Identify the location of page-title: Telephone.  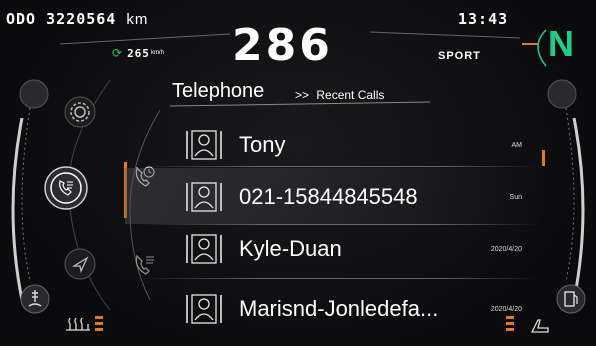
(218, 91).